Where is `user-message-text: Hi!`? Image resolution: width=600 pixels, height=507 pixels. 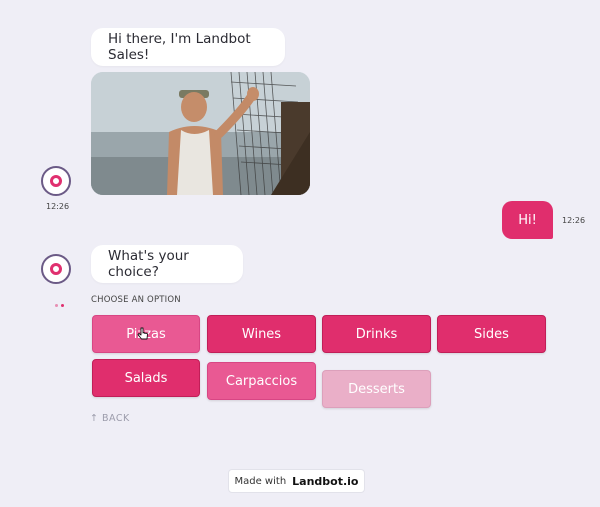
user-message-text: Hi! is located at coordinates (527, 220).